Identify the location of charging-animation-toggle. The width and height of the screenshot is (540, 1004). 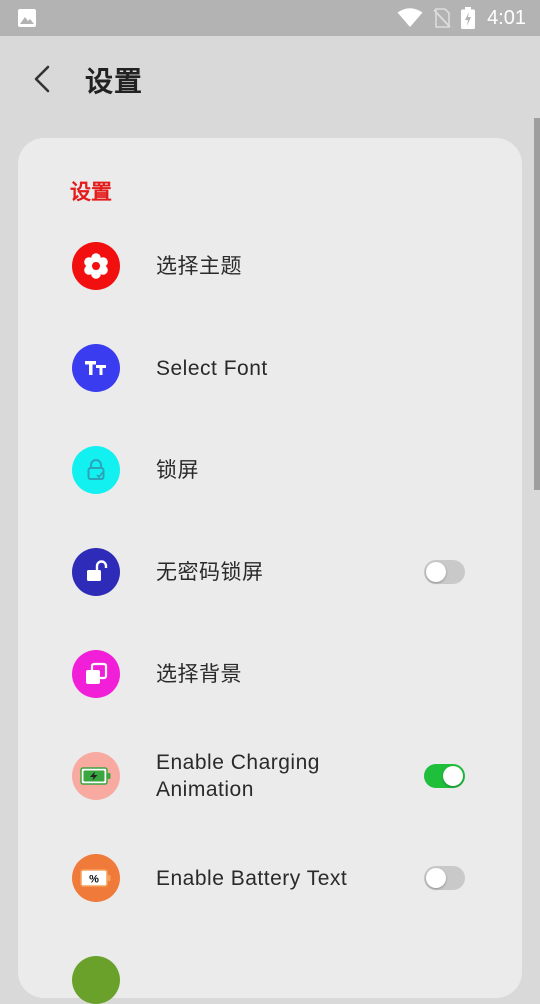
(444, 776).